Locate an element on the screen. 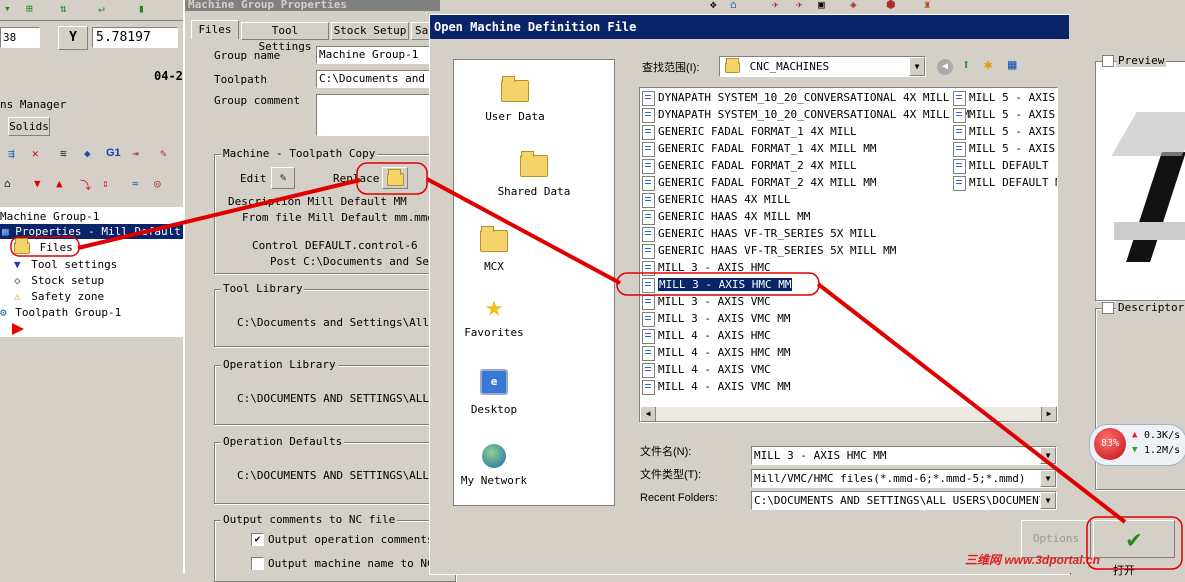  scroll-left-icon: ◀ is located at coordinates (648, 414).